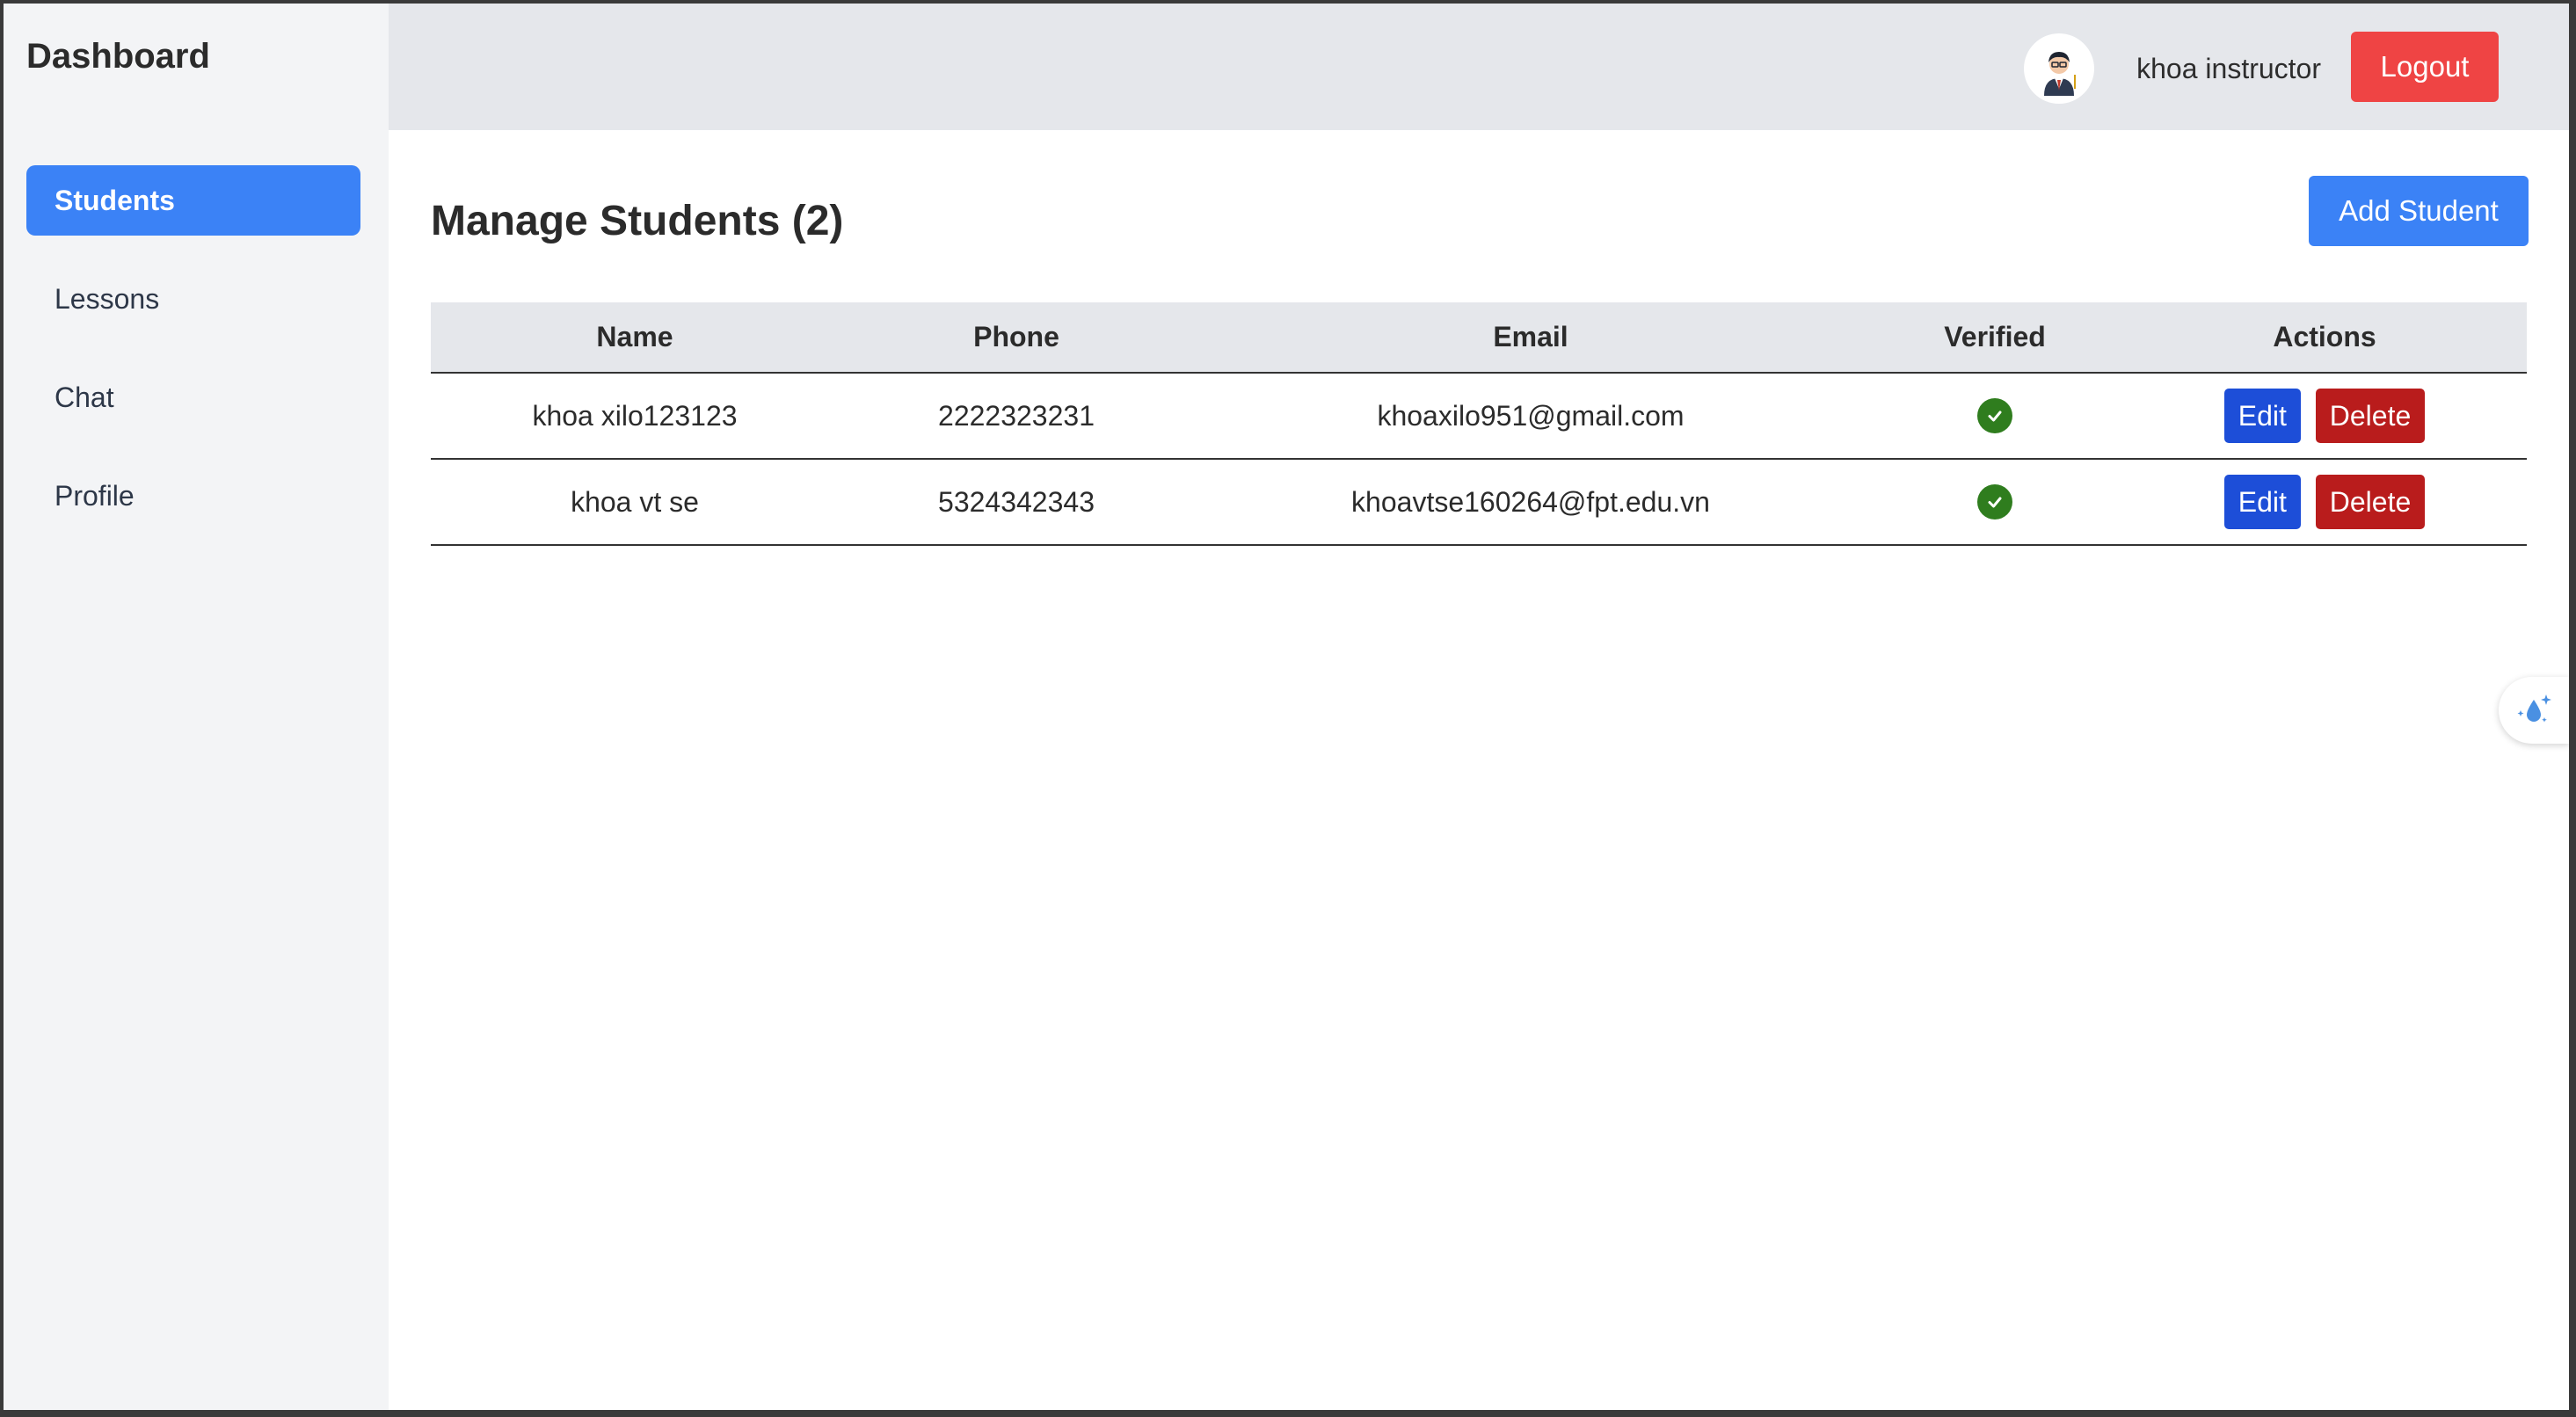 Image resolution: width=2576 pixels, height=1417 pixels. I want to click on avatar, so click(2059, 68).